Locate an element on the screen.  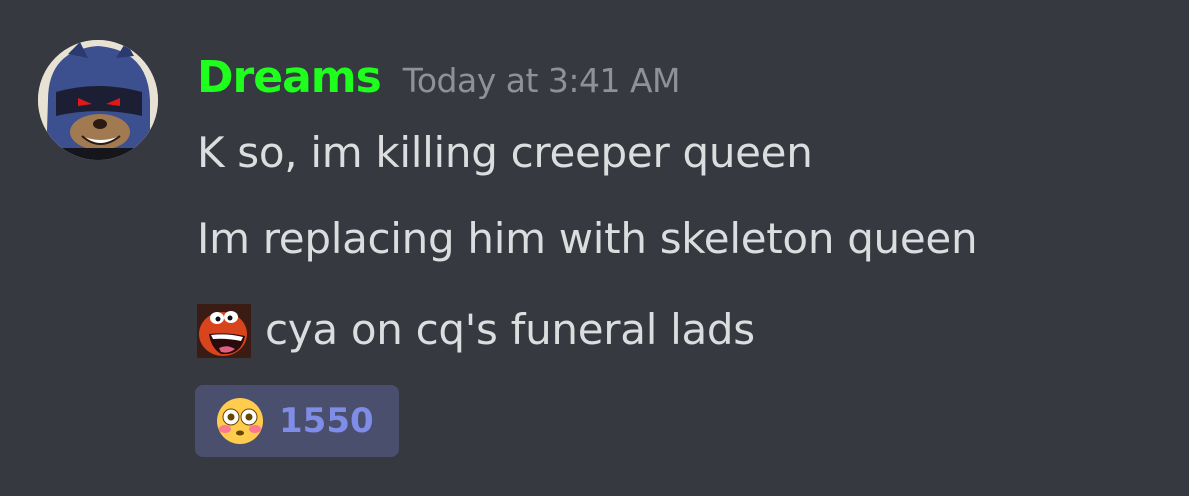
message-line: K so, im killing creeper queen is located at coordinates (505, 152).